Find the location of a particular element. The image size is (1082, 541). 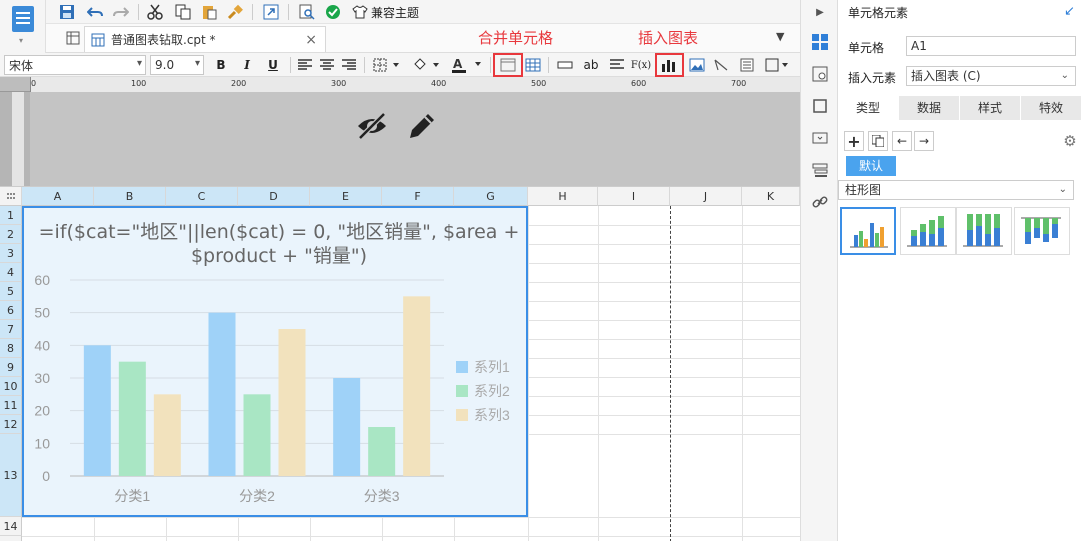

underline-button: U is located at coordinates (273, 65).